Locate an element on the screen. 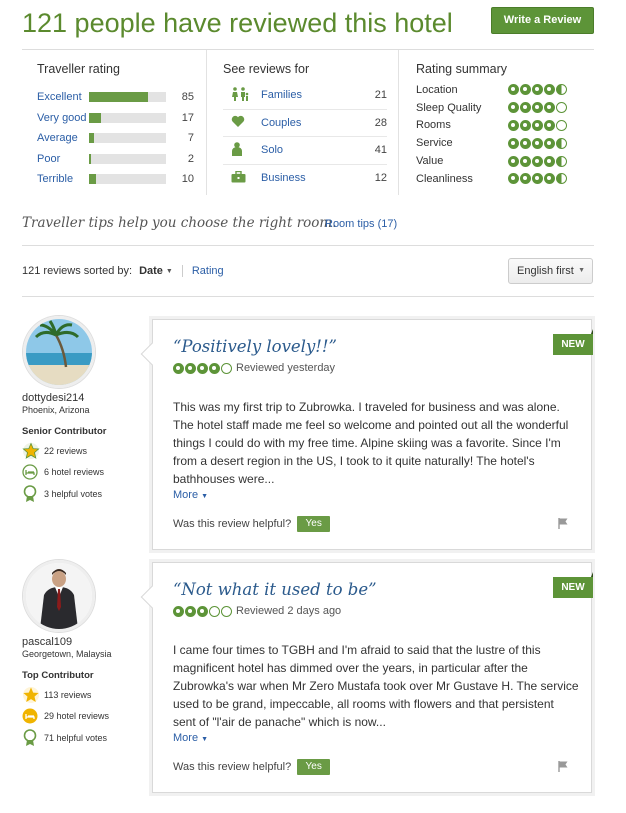 The width and height of the screenshot is (626, 813). reviewer-name: pascal109 is located at coordinates (77, 642).